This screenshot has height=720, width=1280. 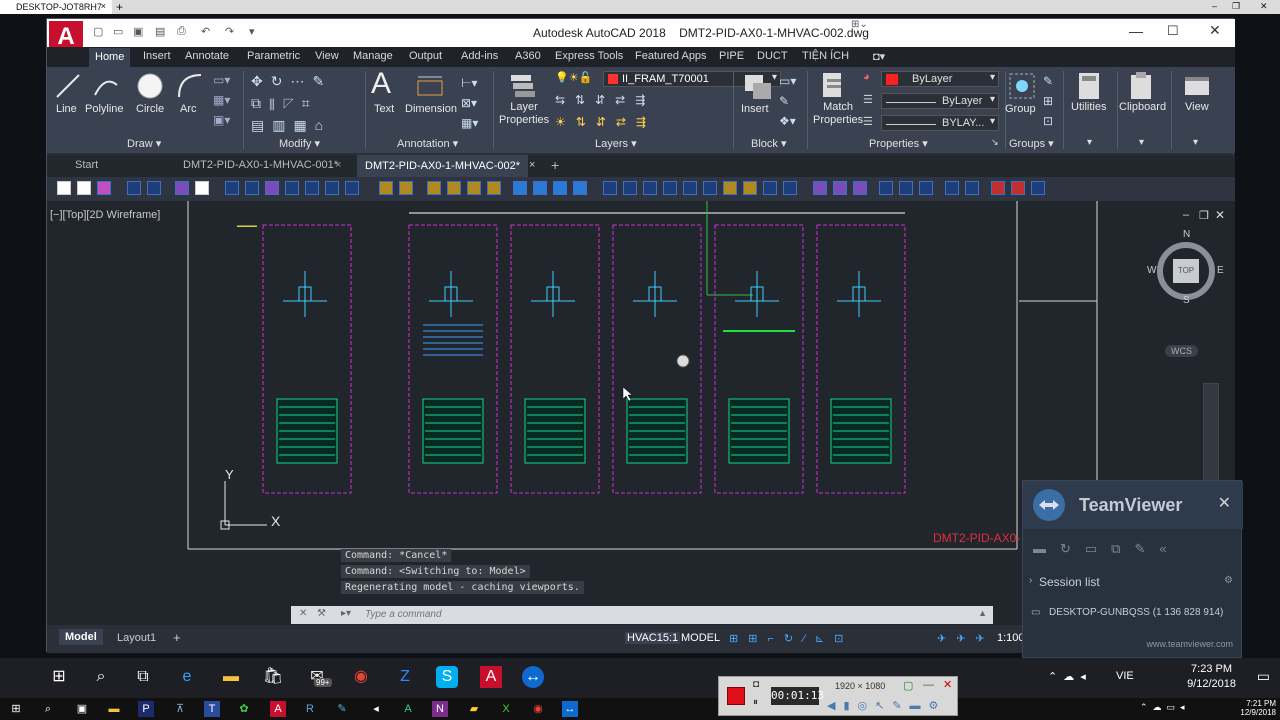 I want to click on app-icon: ⊼, so click(x=180, y=709).